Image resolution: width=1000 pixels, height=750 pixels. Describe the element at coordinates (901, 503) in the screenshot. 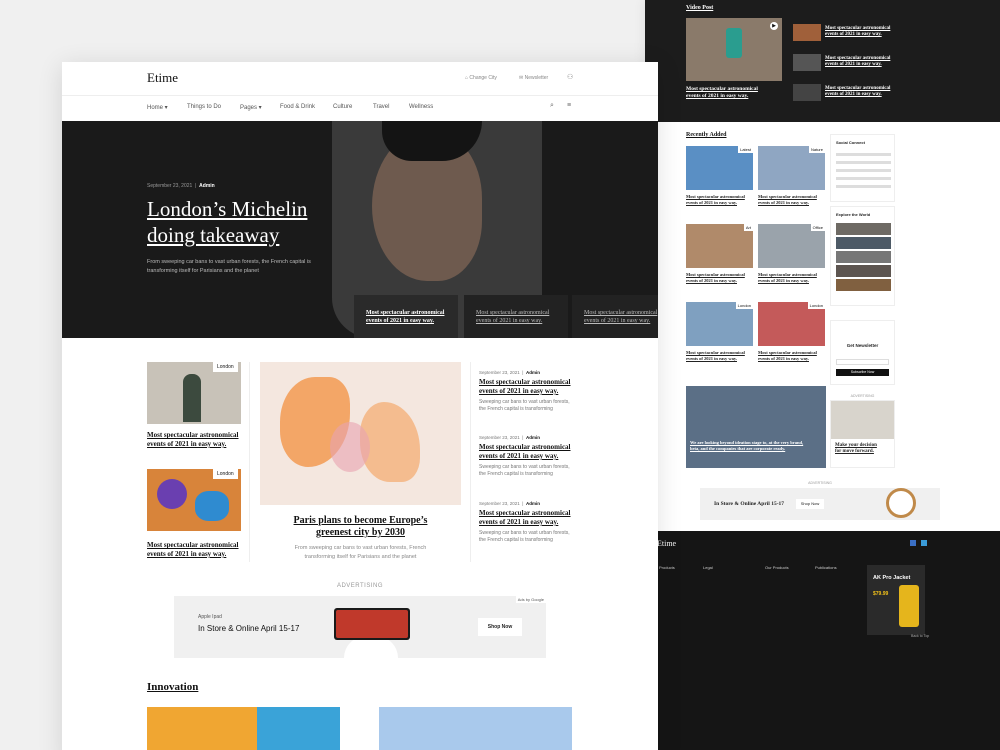

I see `clock-icon` at that location.